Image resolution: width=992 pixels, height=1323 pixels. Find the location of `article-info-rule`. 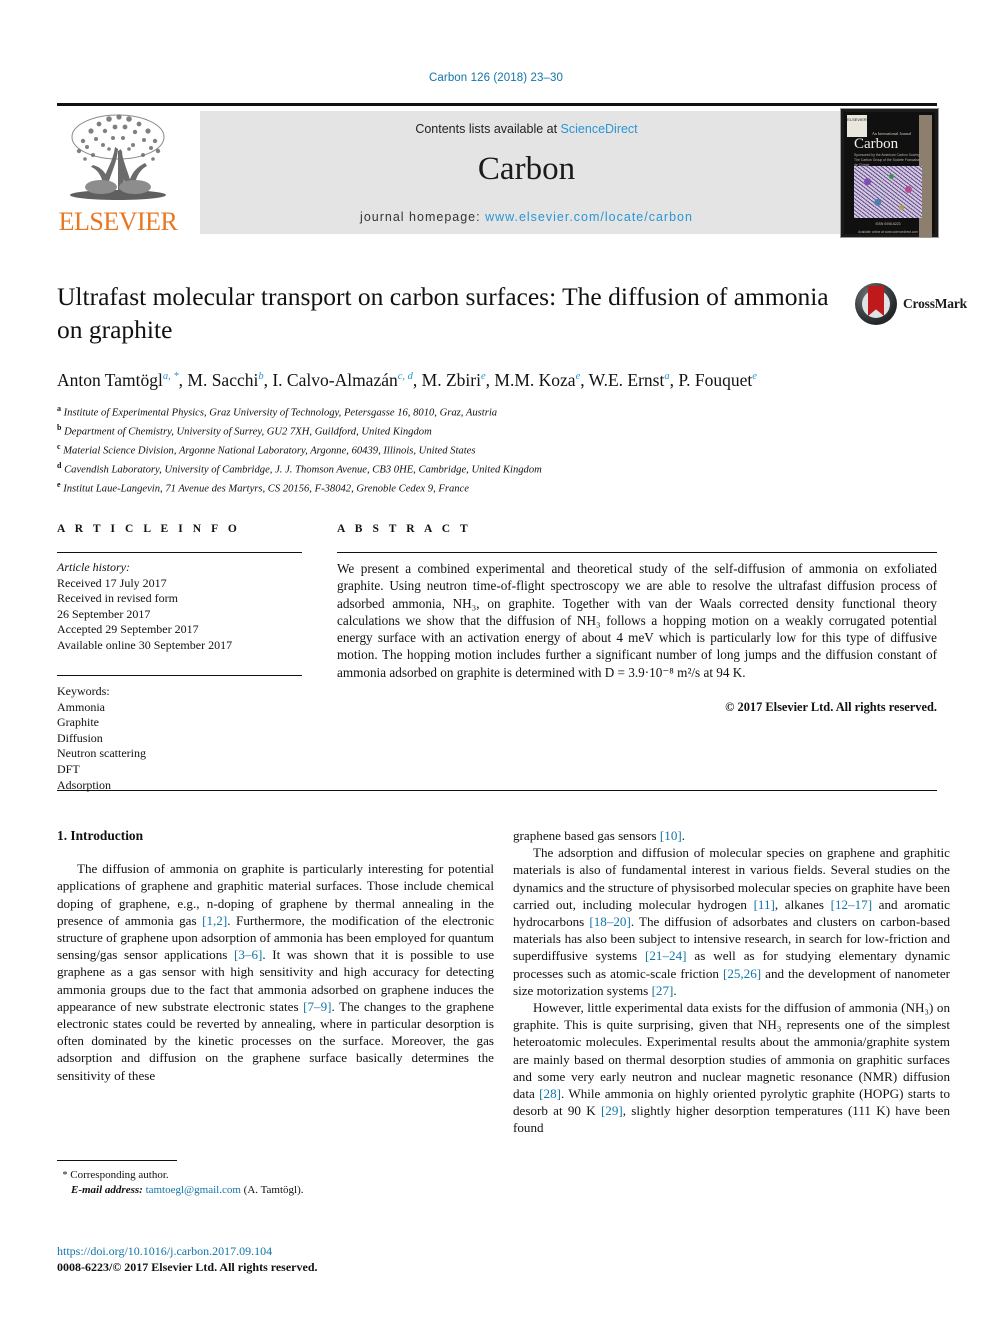

article-info-rule is located at coordinates (179, 552).